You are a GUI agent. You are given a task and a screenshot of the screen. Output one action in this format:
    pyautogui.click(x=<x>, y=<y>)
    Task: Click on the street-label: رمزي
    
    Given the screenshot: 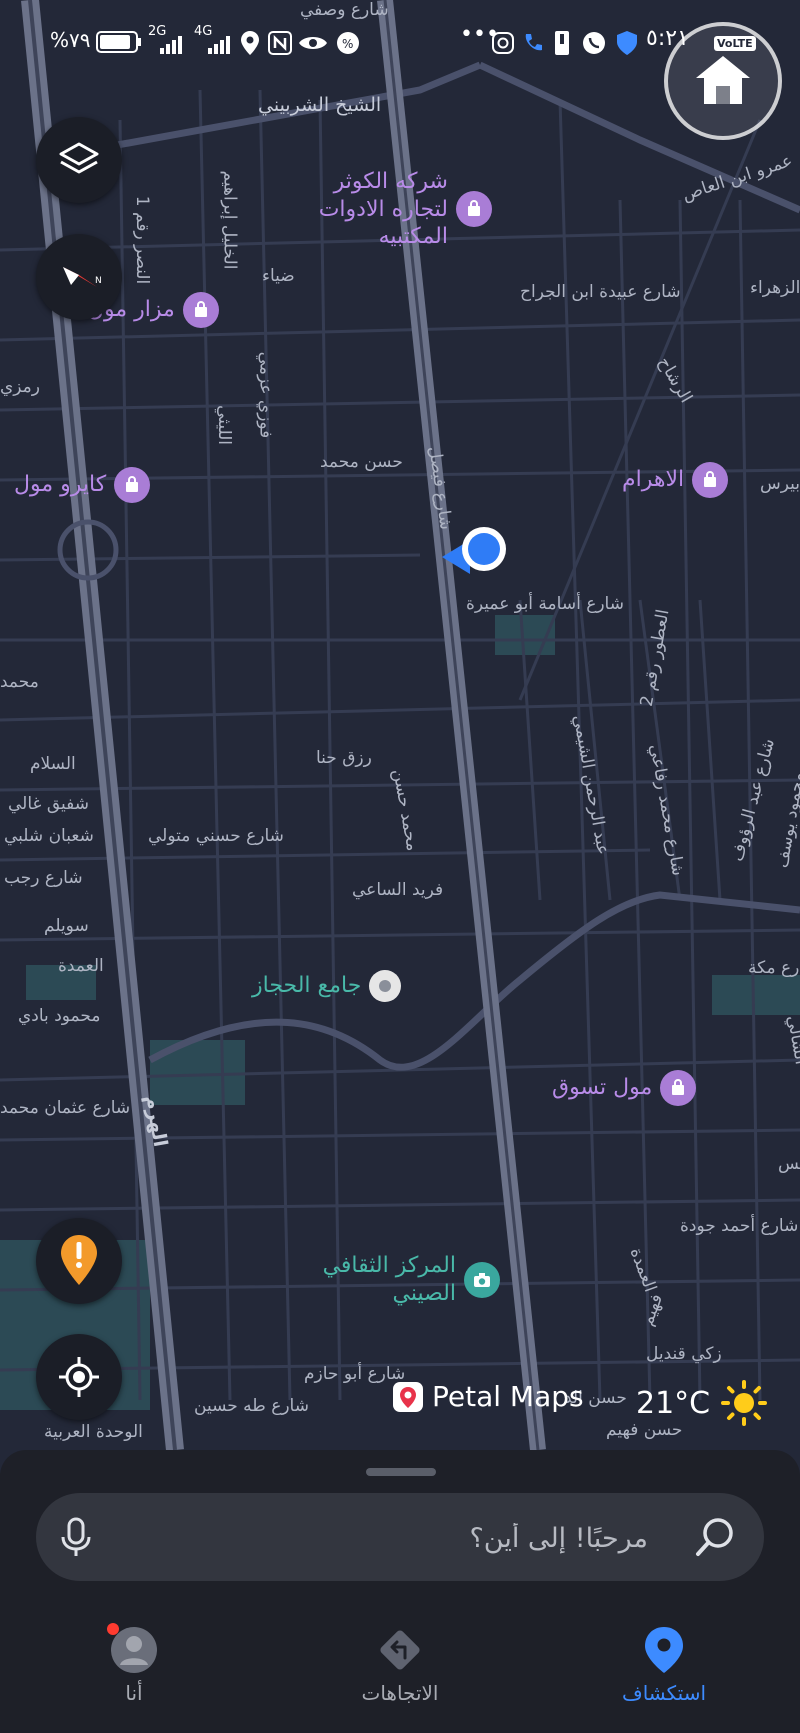 What is the action you would take?
    pyautogui.click(x=20, y=387)
    